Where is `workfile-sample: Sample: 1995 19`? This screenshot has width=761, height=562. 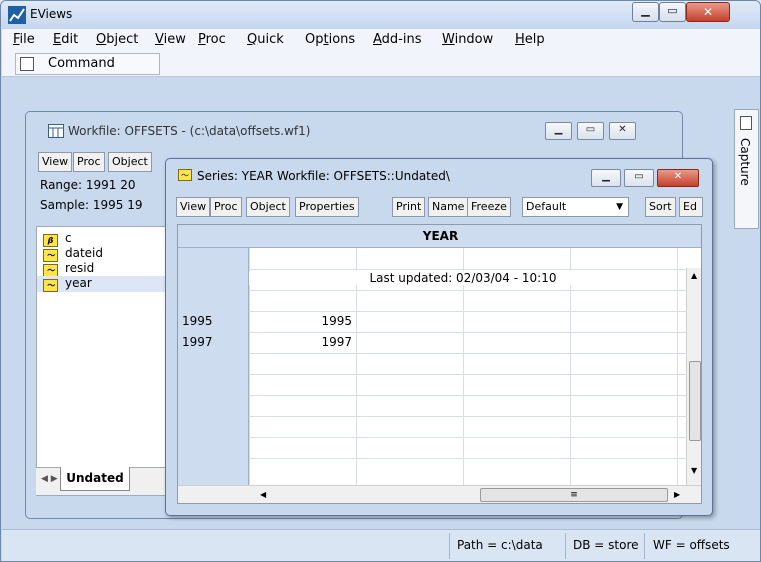
workfile-sample: Sample: 1995 19 is located at coordinates (91, 205).